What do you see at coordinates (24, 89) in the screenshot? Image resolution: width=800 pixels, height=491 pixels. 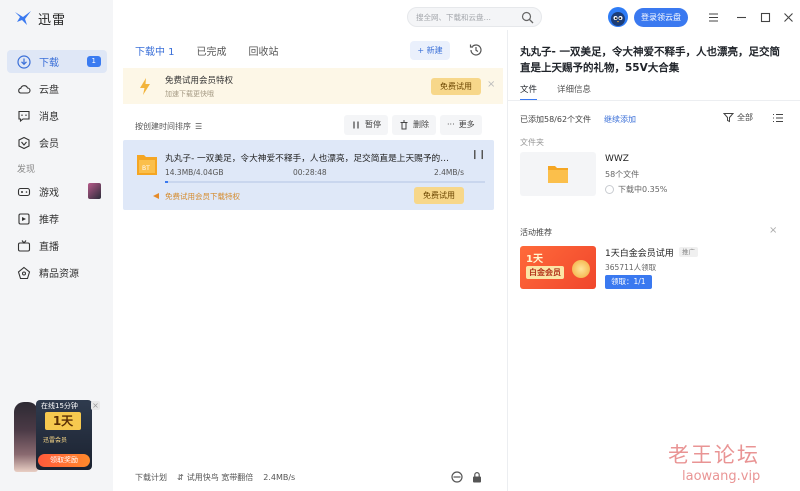 I see `cloud-icon` at bounding box center [24, 89].